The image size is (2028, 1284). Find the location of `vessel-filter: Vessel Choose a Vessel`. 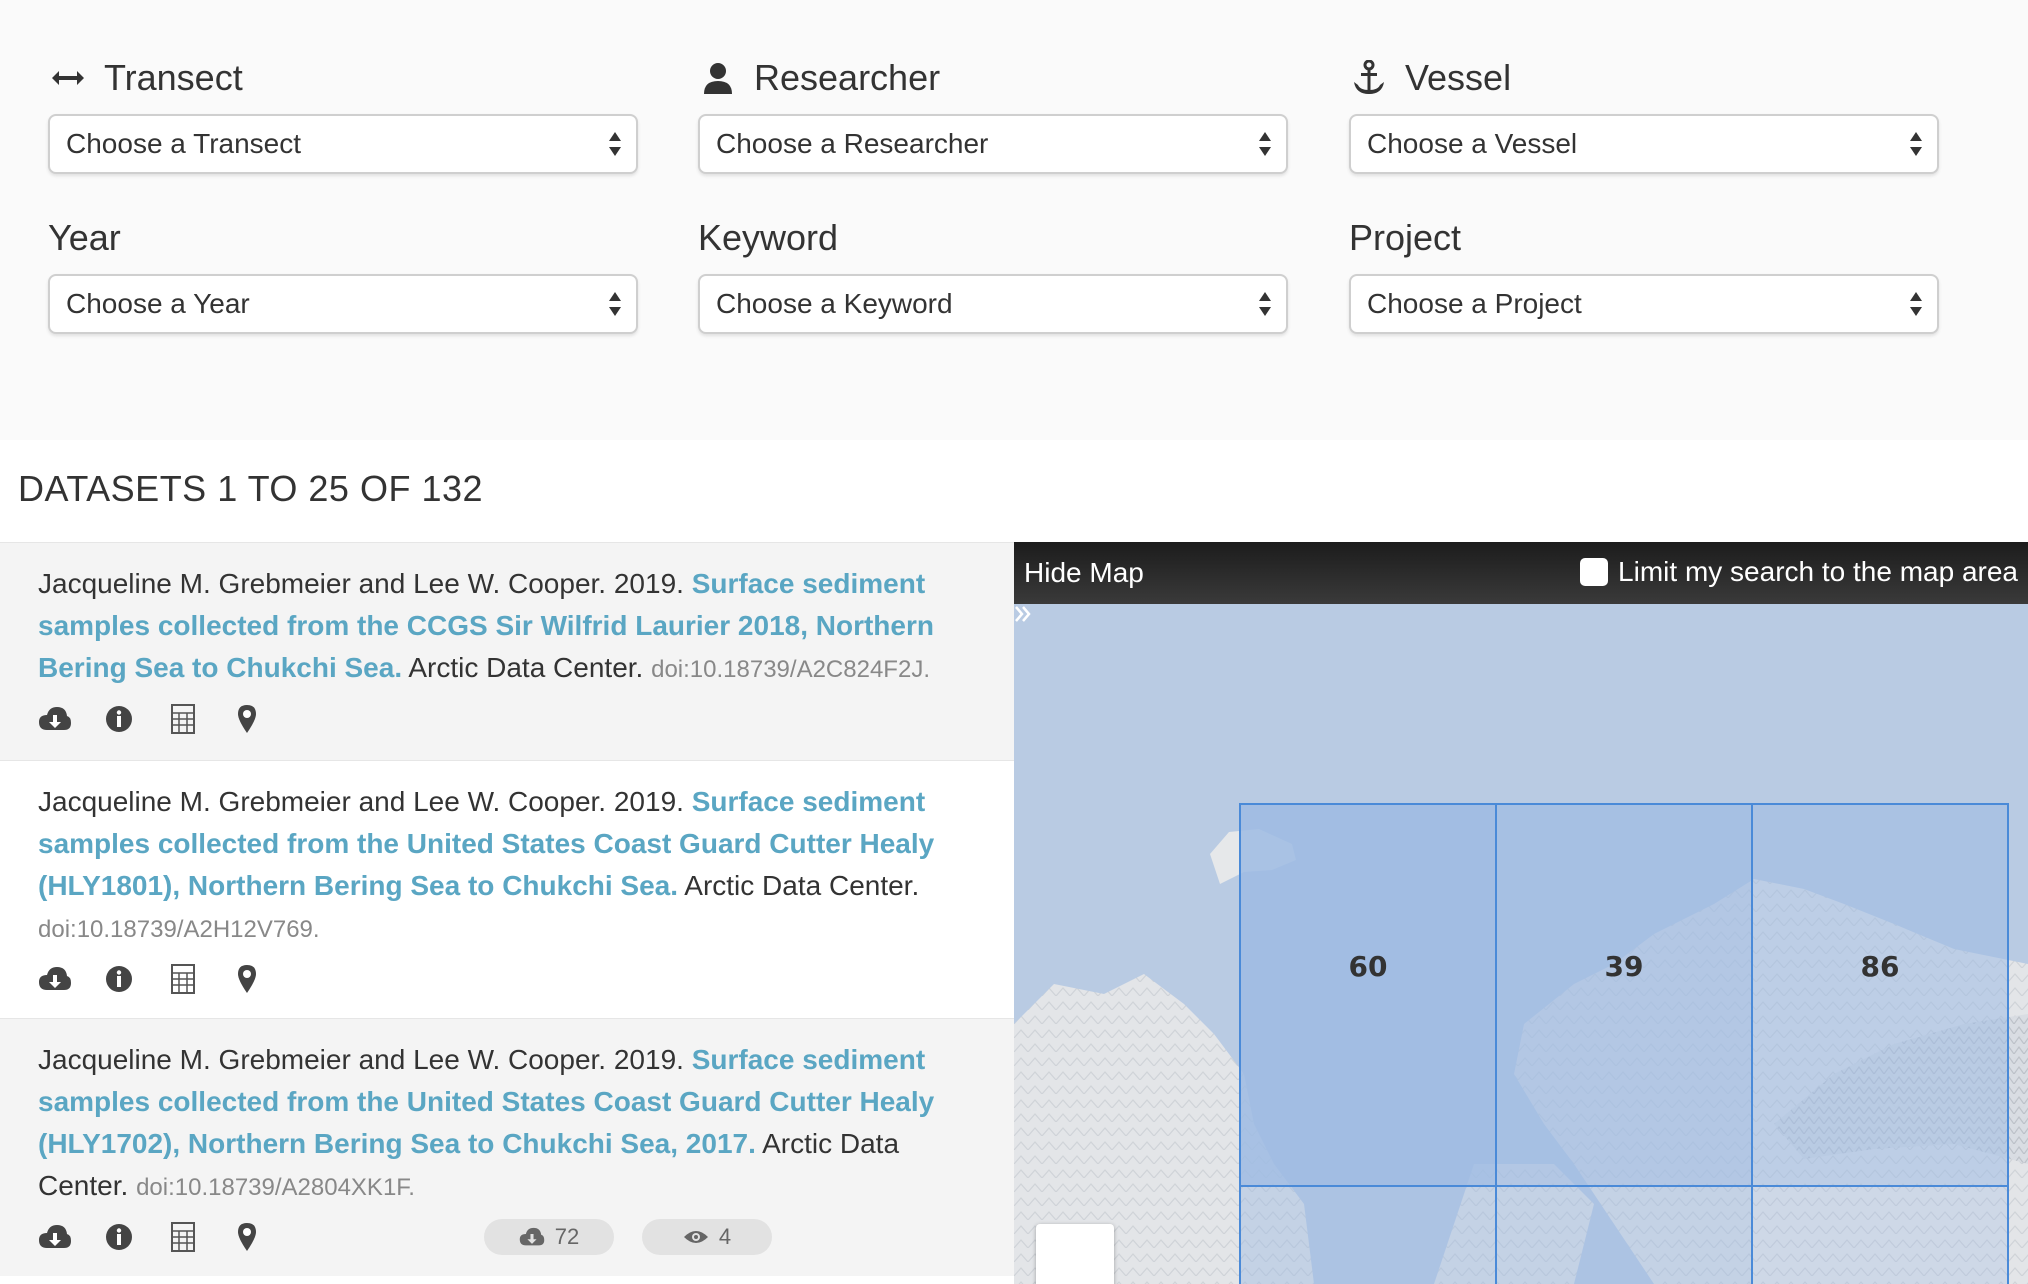

vessel-filter: Vessel Choose a Vessel is located at coordinates (1644, 115).